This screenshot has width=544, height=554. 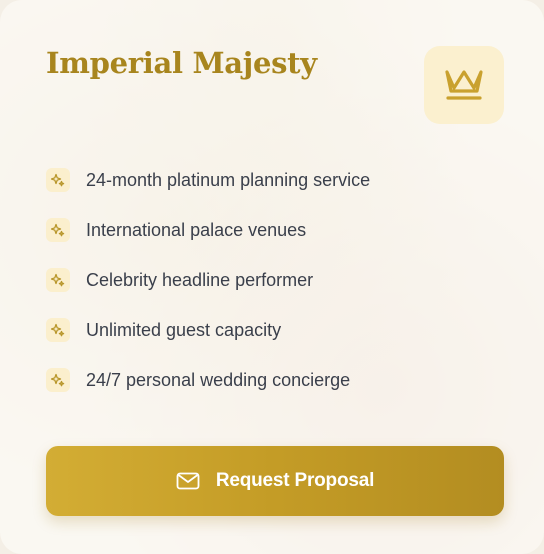 I want to click on request-proposal-button: Request Proposal, so click(x=275, y=481).